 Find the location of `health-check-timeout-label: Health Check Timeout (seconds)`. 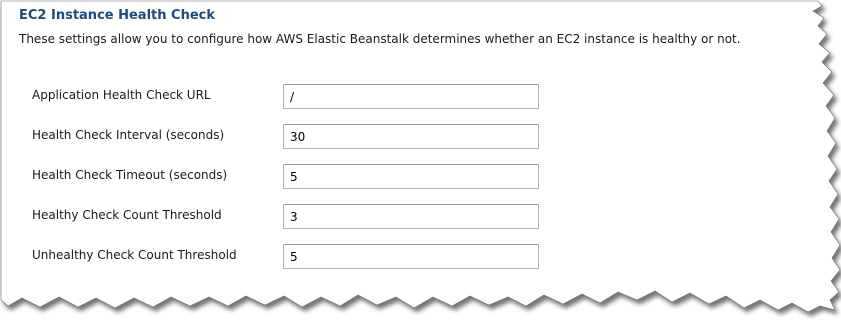

health-check-timeout-label: Health Check Timeout (seconds) is located at coordinates (130, 175).